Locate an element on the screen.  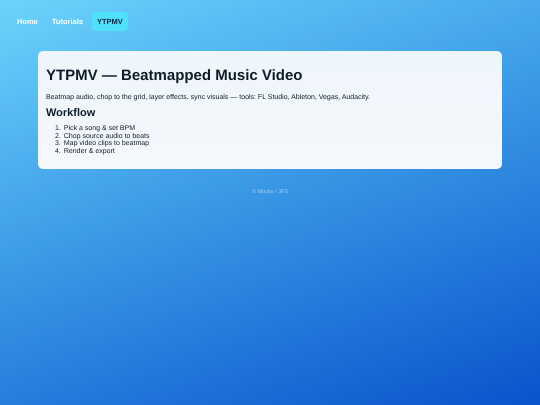
section-heading: Workflow is located at coordinates (71, 113).